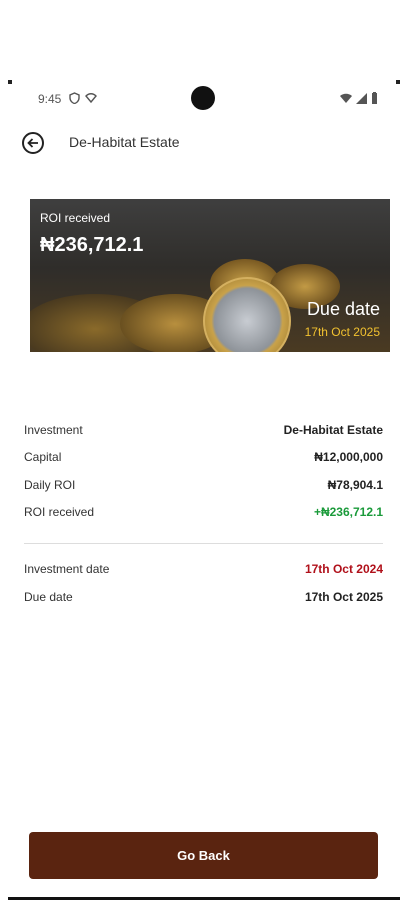 Image resolution: width=415 pixels, height=900 pixels. What do you see at coordinates (53, 430) in the screenshot?
I see `detail-label: Investment` at bounding box center [53, 430].